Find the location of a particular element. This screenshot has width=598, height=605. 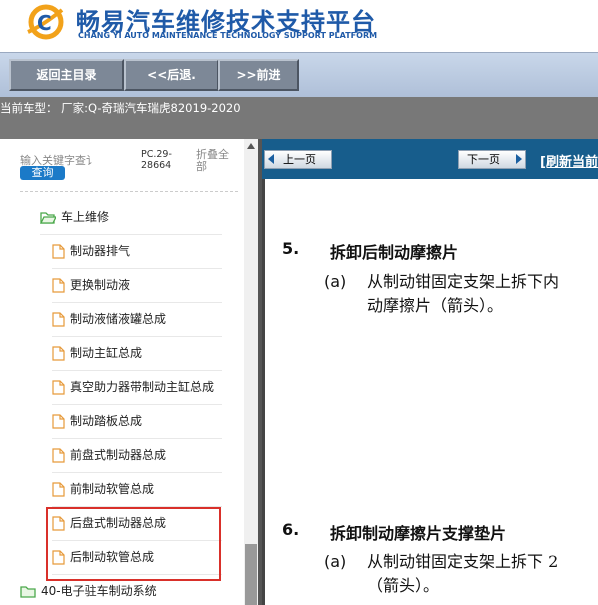

scroll-up-icon is located at coordinates (251, 146).